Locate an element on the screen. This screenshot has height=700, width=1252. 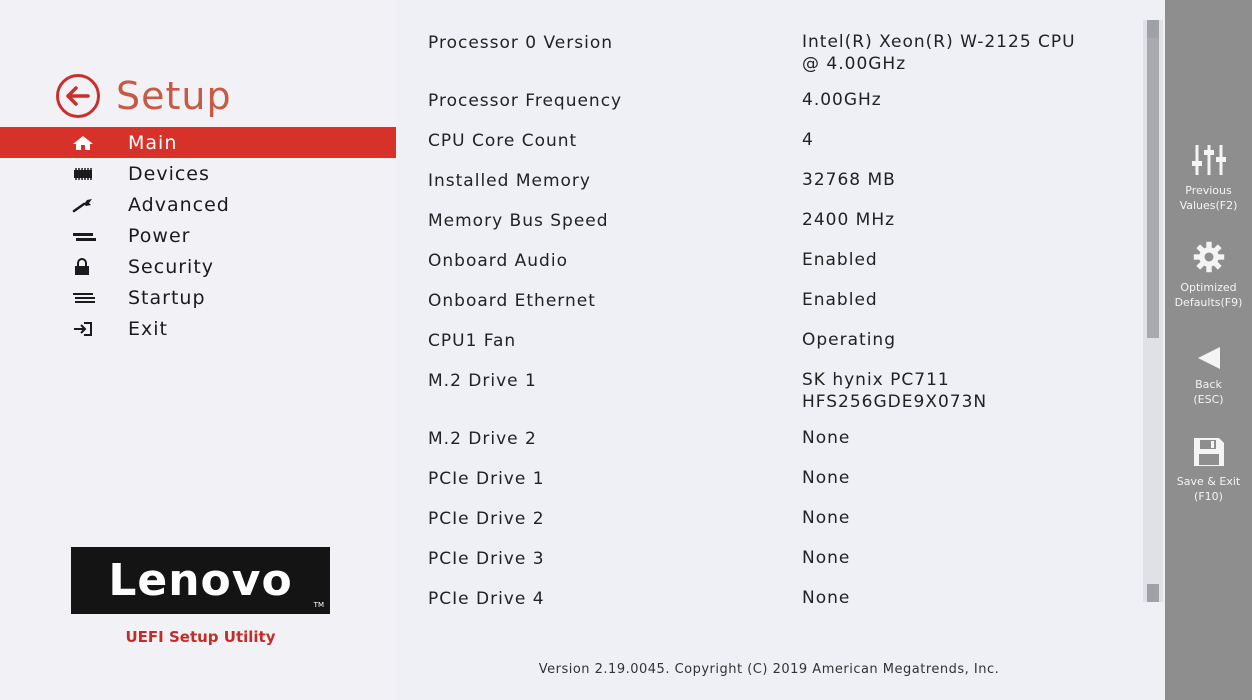
exit-icon is located at coordinates (64, 329).